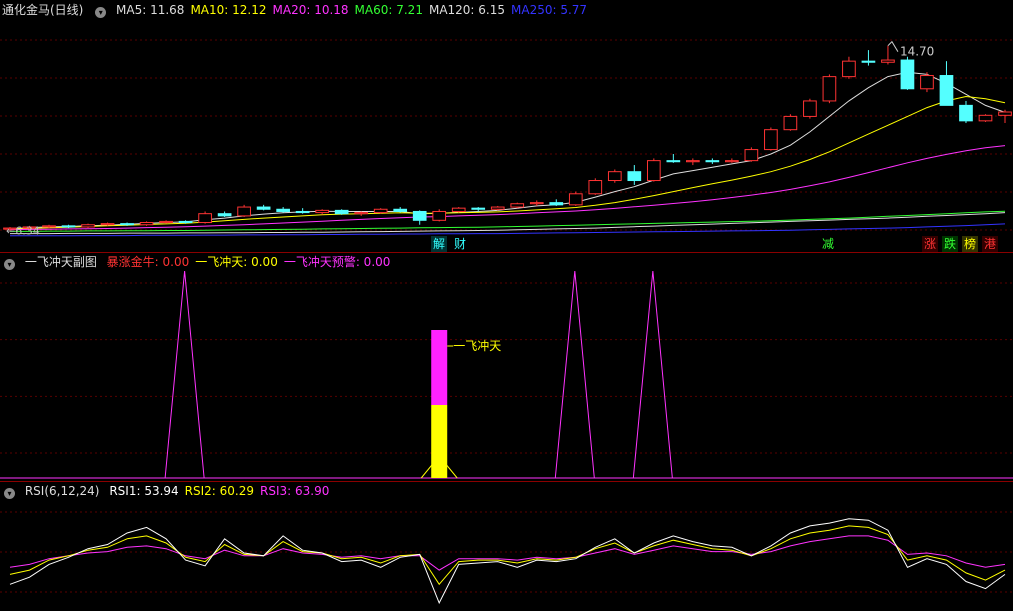 This screenshot has width=1013, height=611. I want to click on ma-indicator: MA20: 10.18, so click(310, 10).